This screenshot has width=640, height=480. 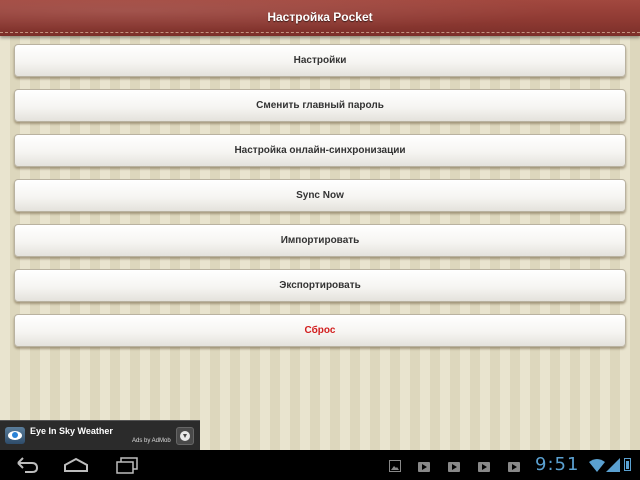 What do you see at coordinates (597, 468) in the screenshot?
I see `wifi-icon` at bounding box center [597, 468].